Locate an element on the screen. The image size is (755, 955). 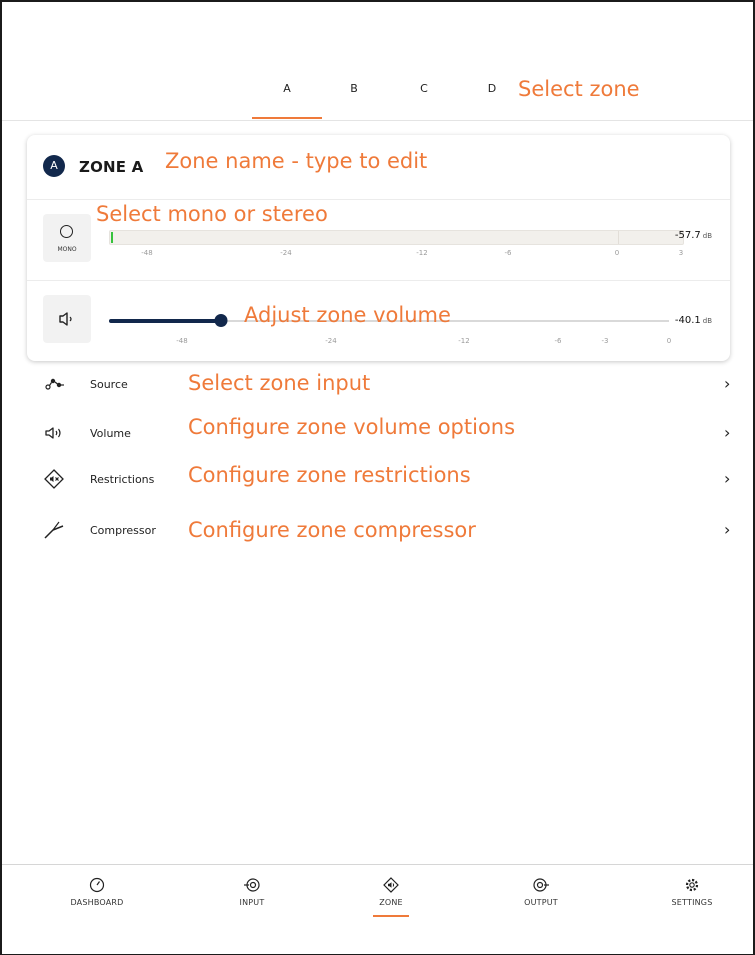
annotation-mono-stereo: Select mono or stereo is located at coordinates (212, 214).